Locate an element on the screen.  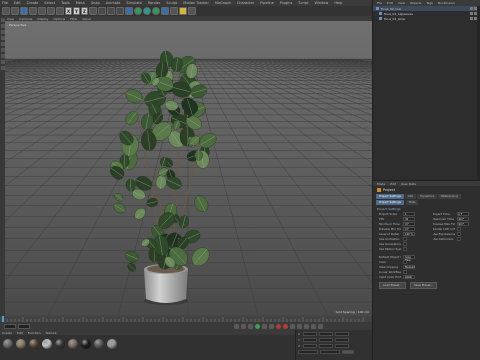
menu-mesh: Mesh is located at coordinates (80, 3).